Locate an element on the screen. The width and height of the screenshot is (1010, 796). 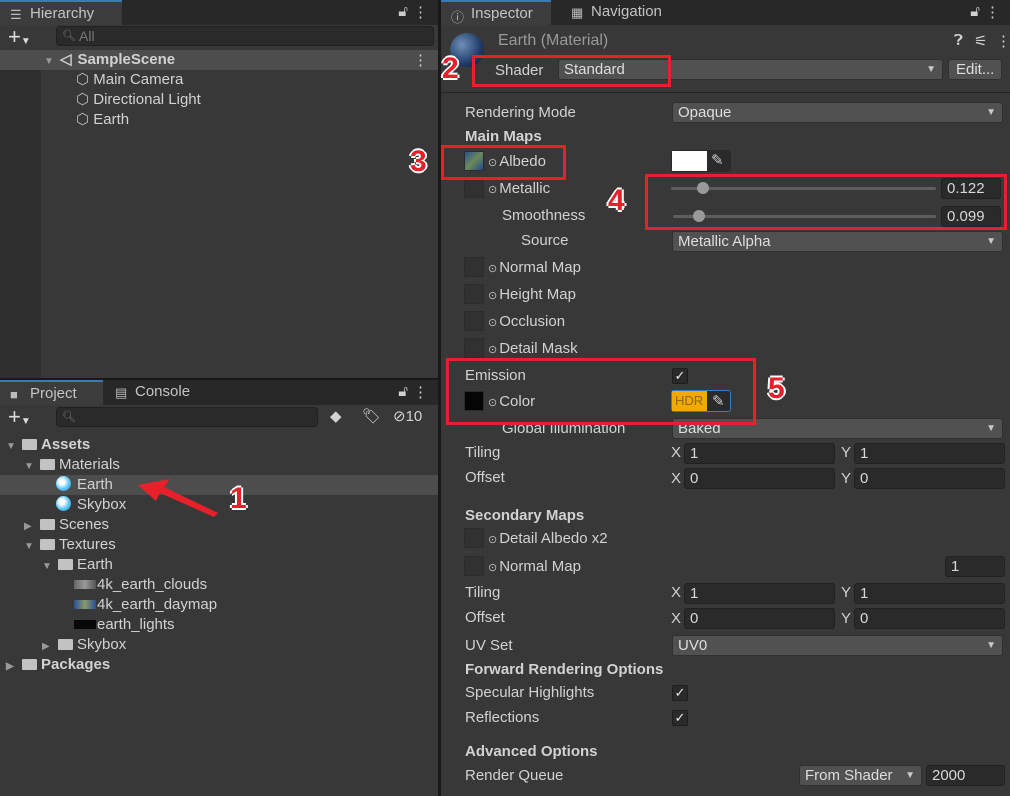
normal-scale-input: 1 is located at coordinates (975, 566).